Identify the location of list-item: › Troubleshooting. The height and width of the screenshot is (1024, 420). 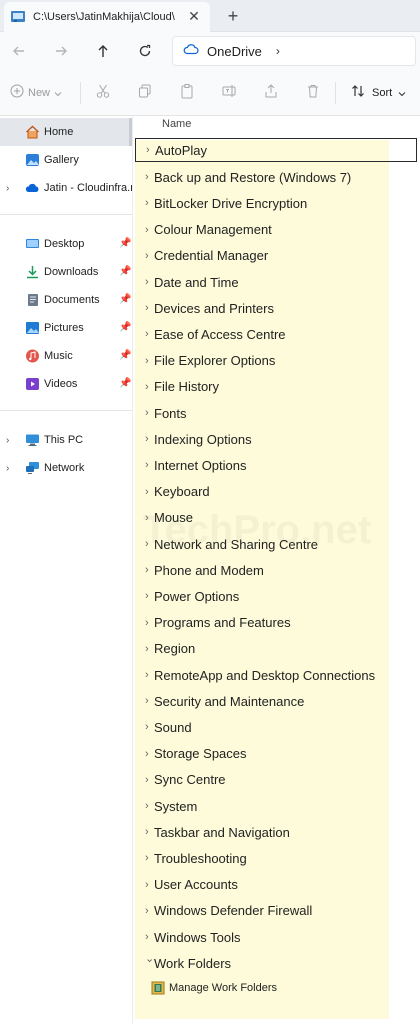
(276, 858).